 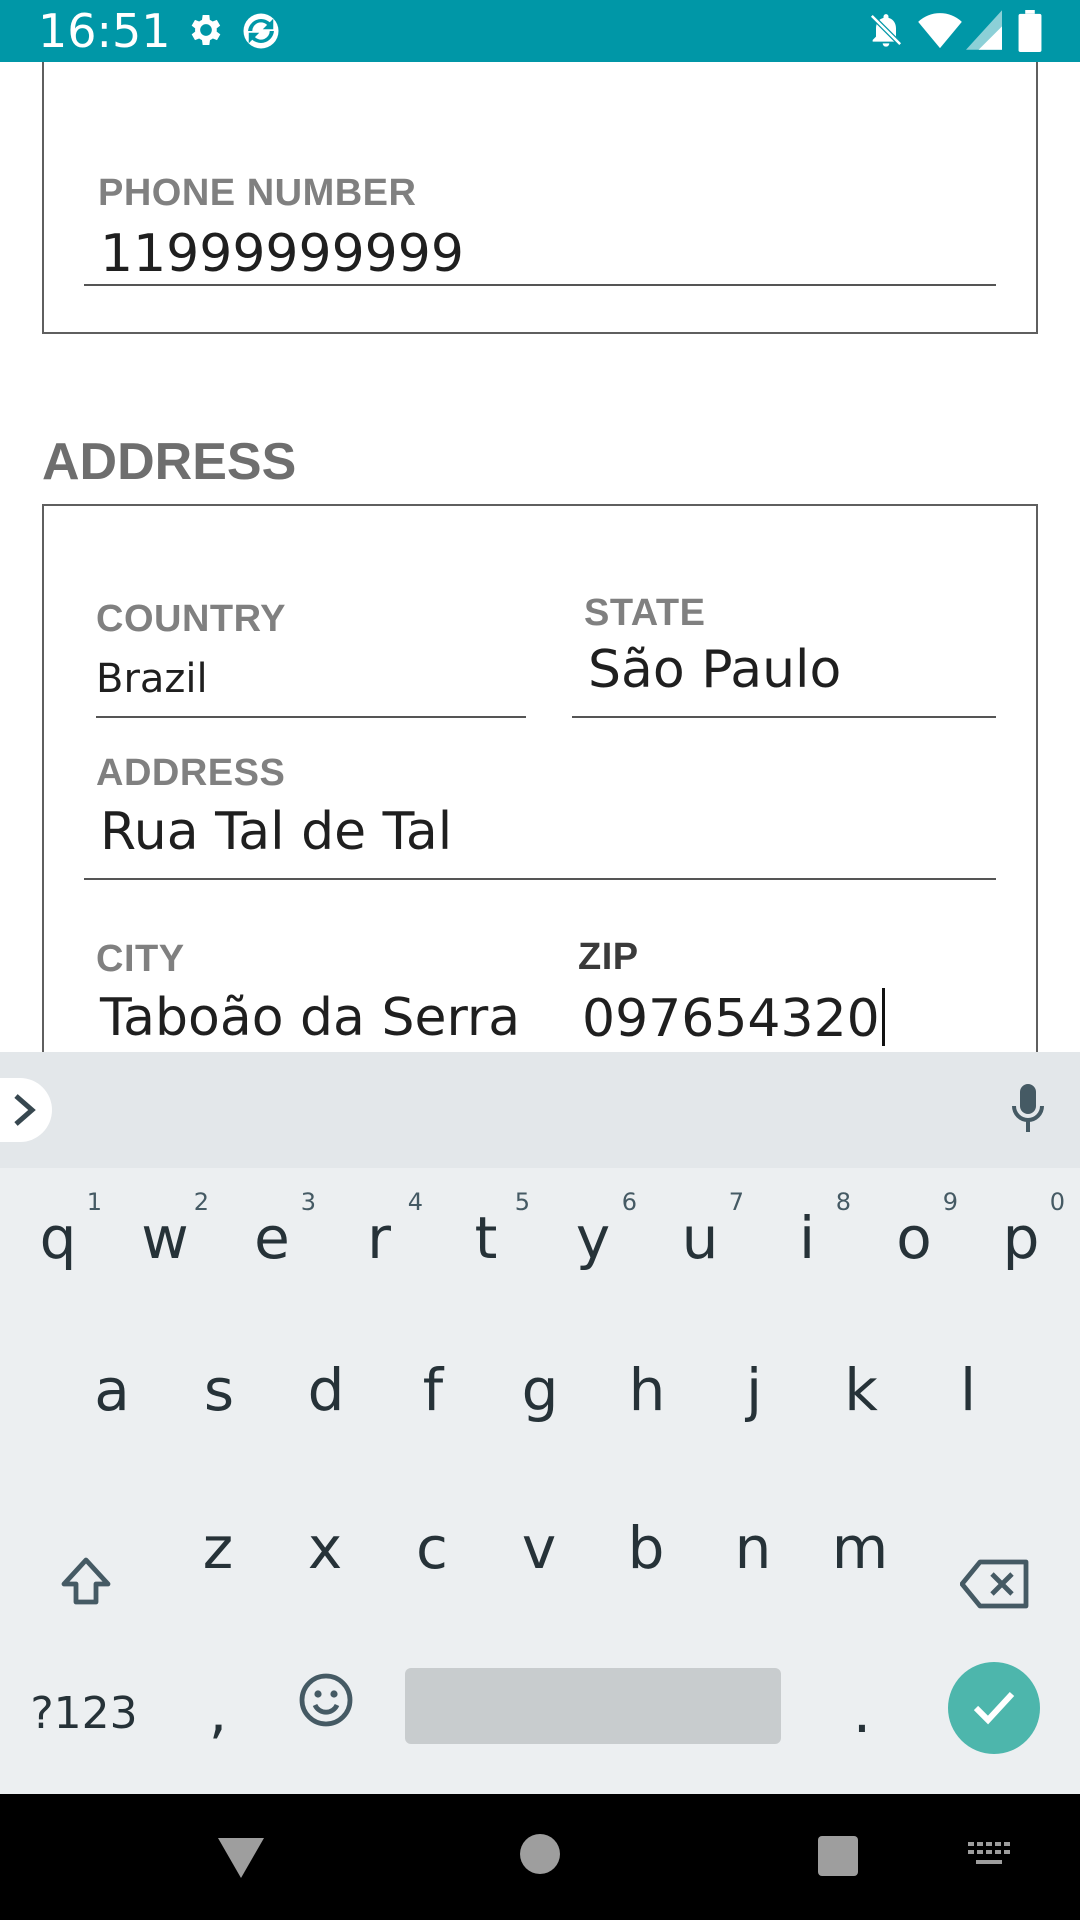 What do you see at coordinates (58, 1238) in the screenshot?
I see `key-label: q` at bounding box center [58, 1238].